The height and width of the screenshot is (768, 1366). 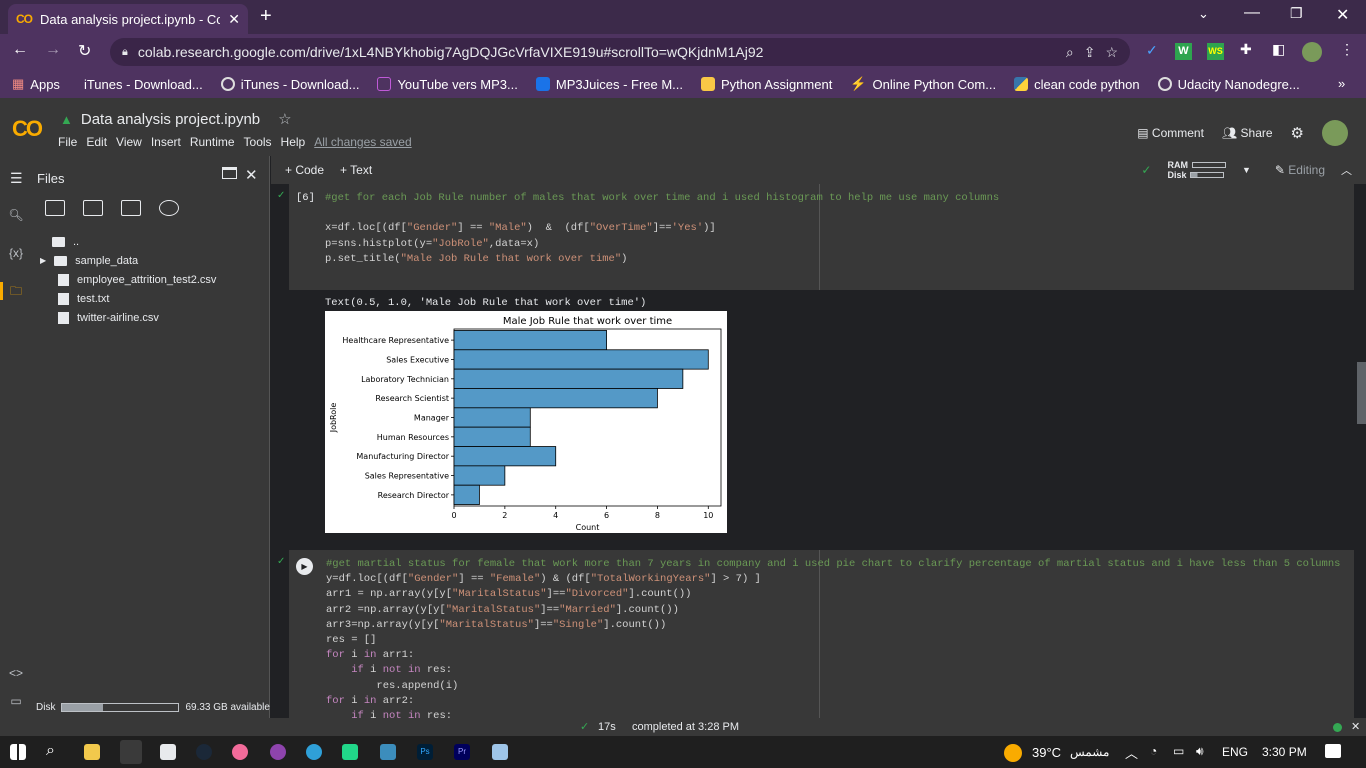 What do you see at coordinates (1, 291) in the screenshot?
I see `folder-icon` at bounding box center [1, 291].